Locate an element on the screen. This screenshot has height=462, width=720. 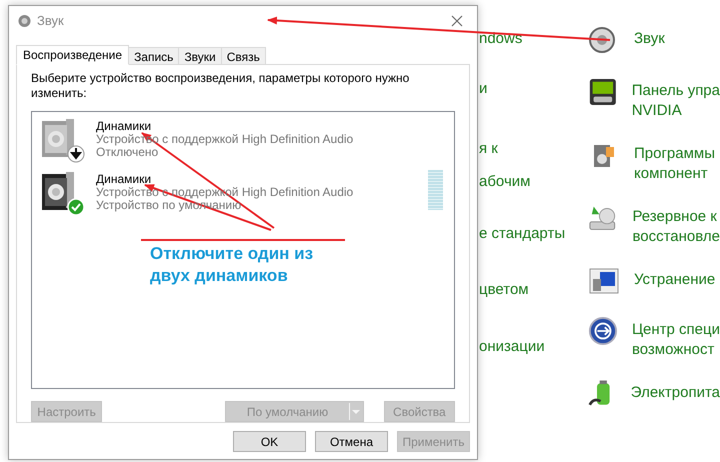
tab: Связь is located at coordinates (244, 56).